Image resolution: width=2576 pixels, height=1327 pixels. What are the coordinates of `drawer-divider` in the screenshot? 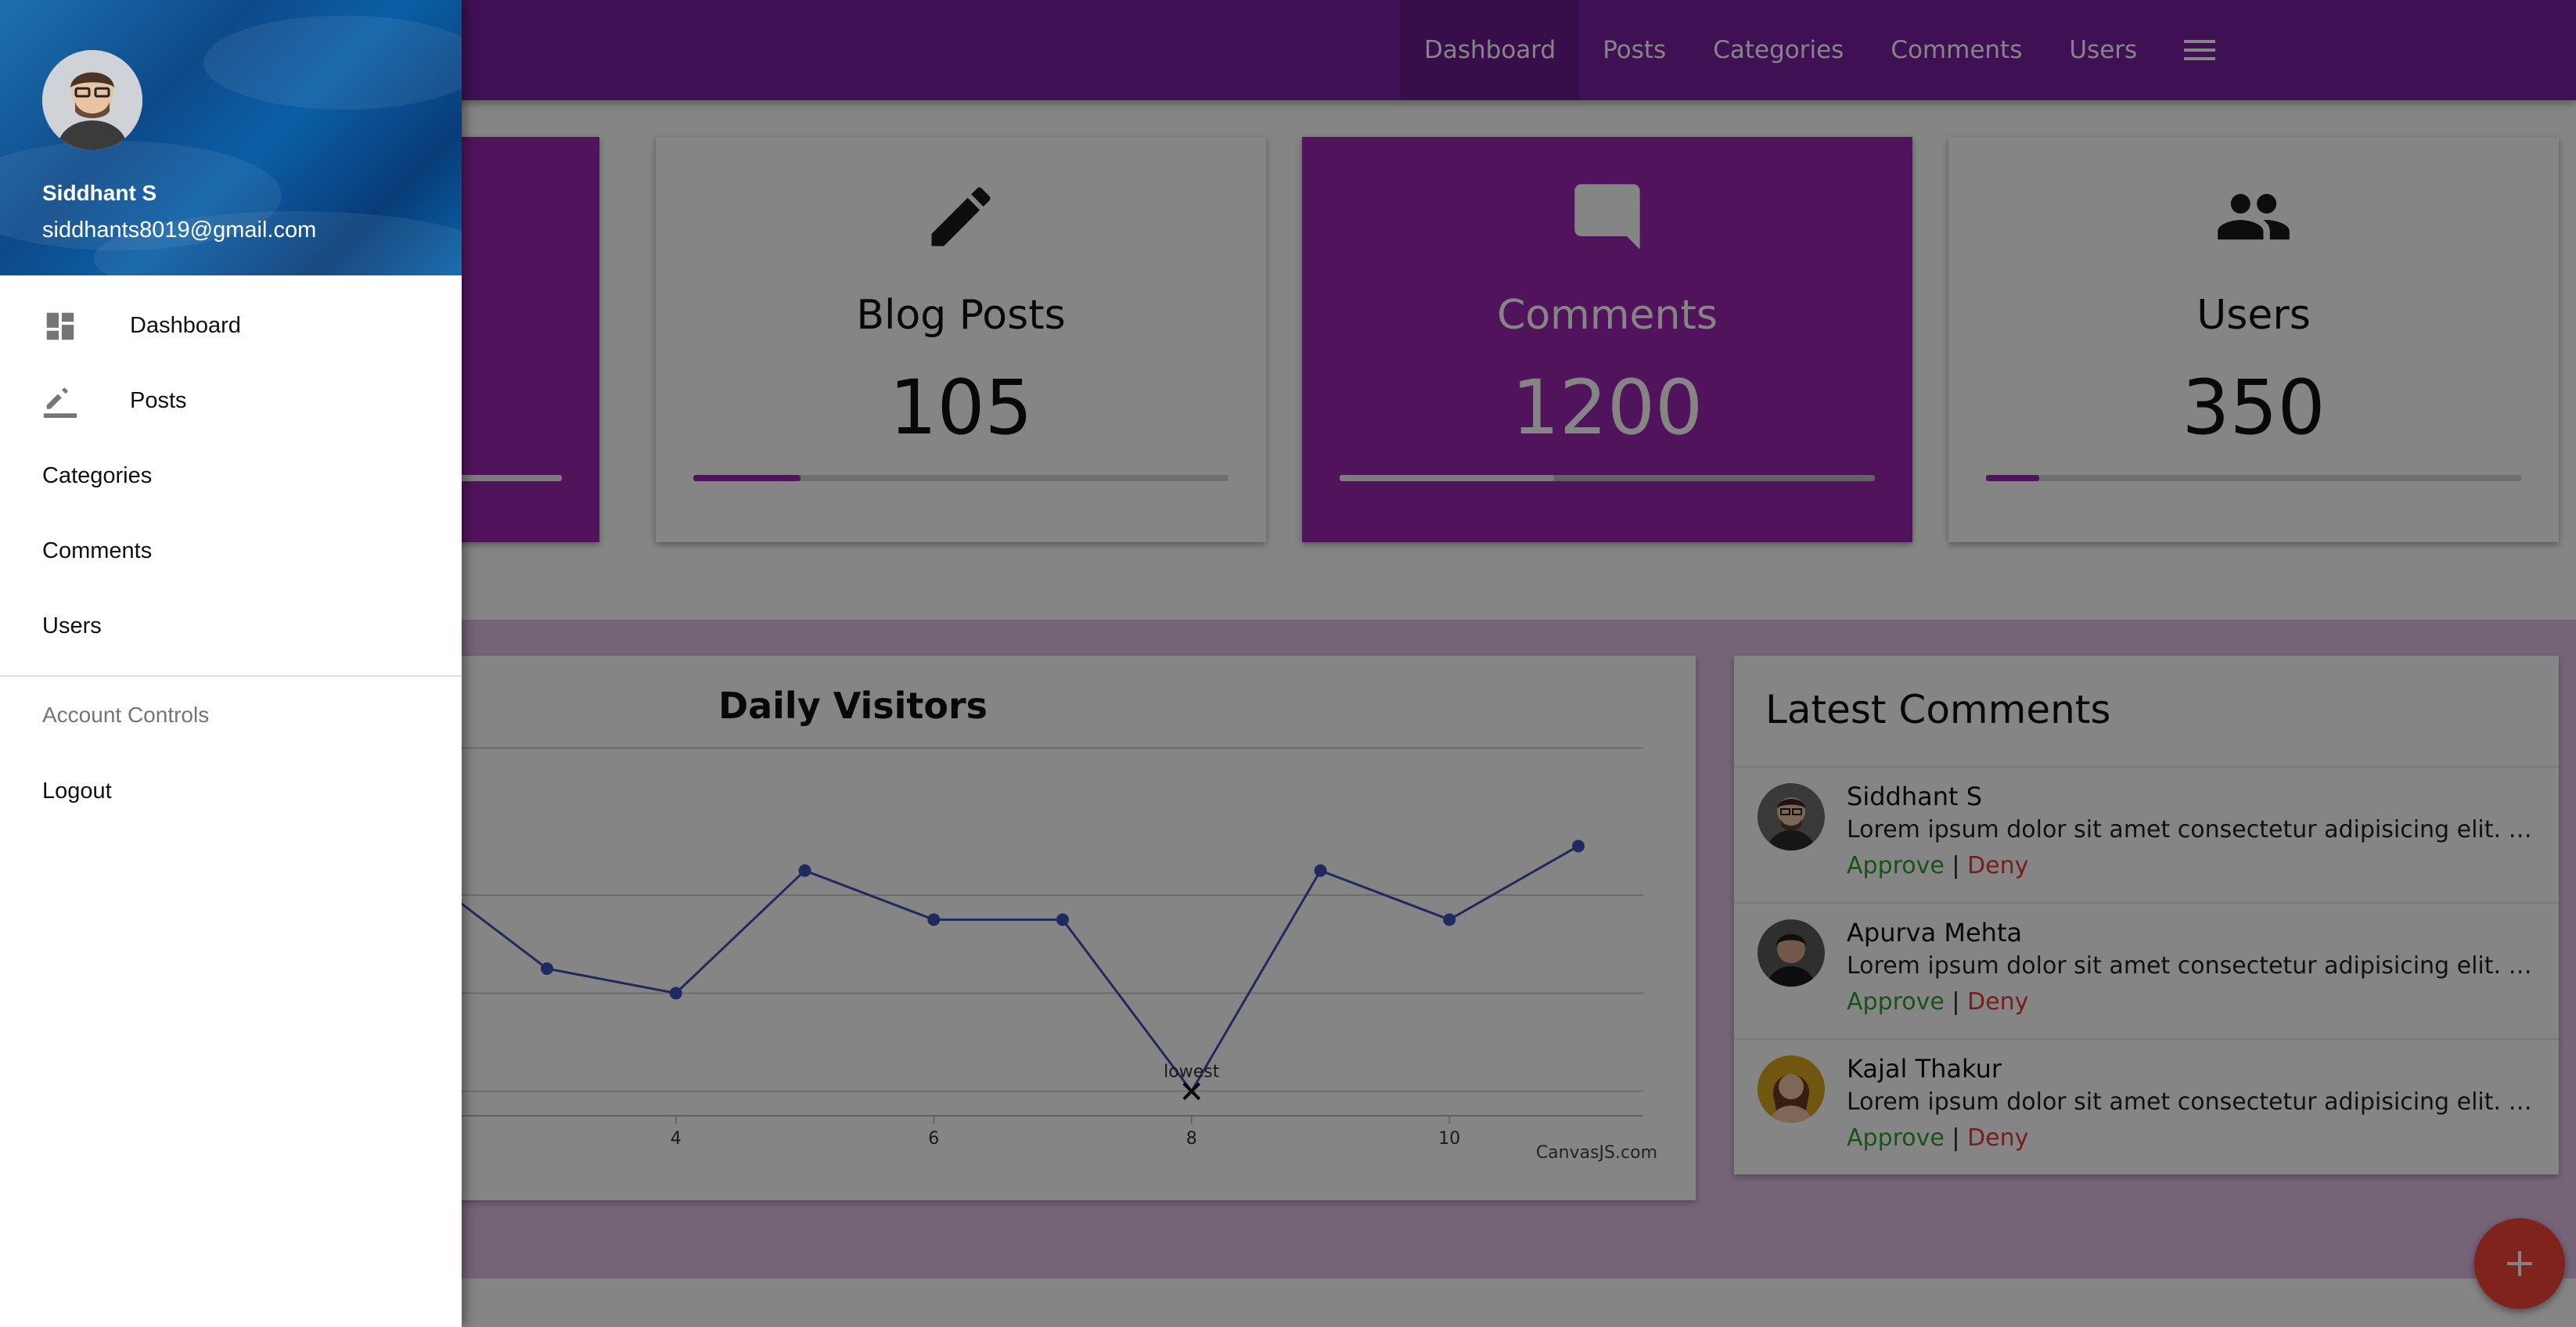 It's located at (231, 676).